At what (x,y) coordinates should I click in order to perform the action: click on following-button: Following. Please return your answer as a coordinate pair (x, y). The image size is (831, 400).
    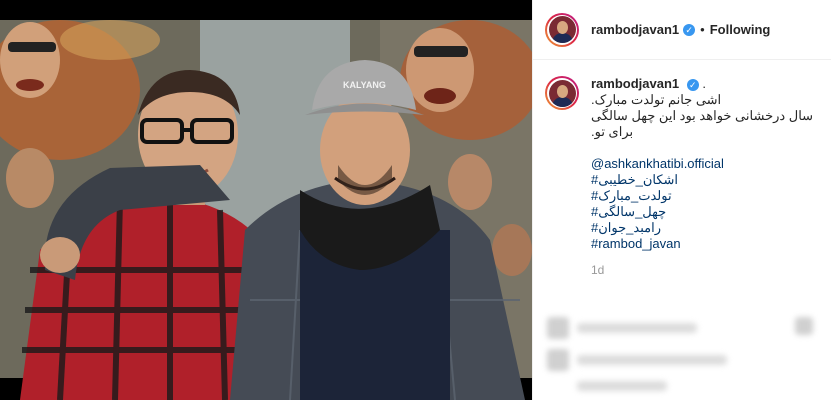
    Looking at the image, I should click on (740, 29).